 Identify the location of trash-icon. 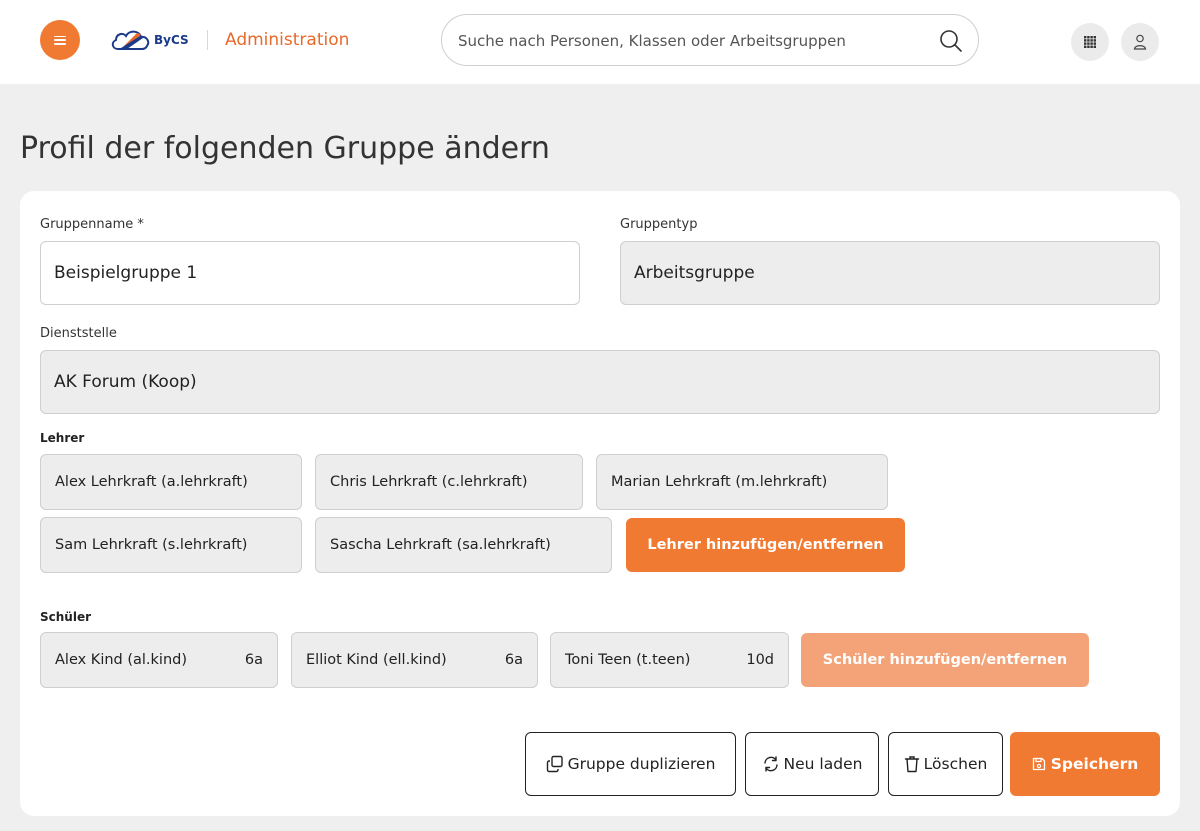
(912, 764).